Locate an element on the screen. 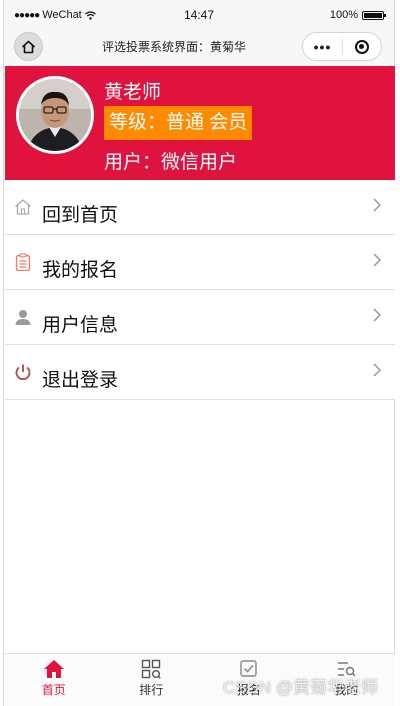 The width and height of the screenshot is (400, 706). status-bar: ●●●●● WeChat 14:47 100% is located at coordinates (199, 14).